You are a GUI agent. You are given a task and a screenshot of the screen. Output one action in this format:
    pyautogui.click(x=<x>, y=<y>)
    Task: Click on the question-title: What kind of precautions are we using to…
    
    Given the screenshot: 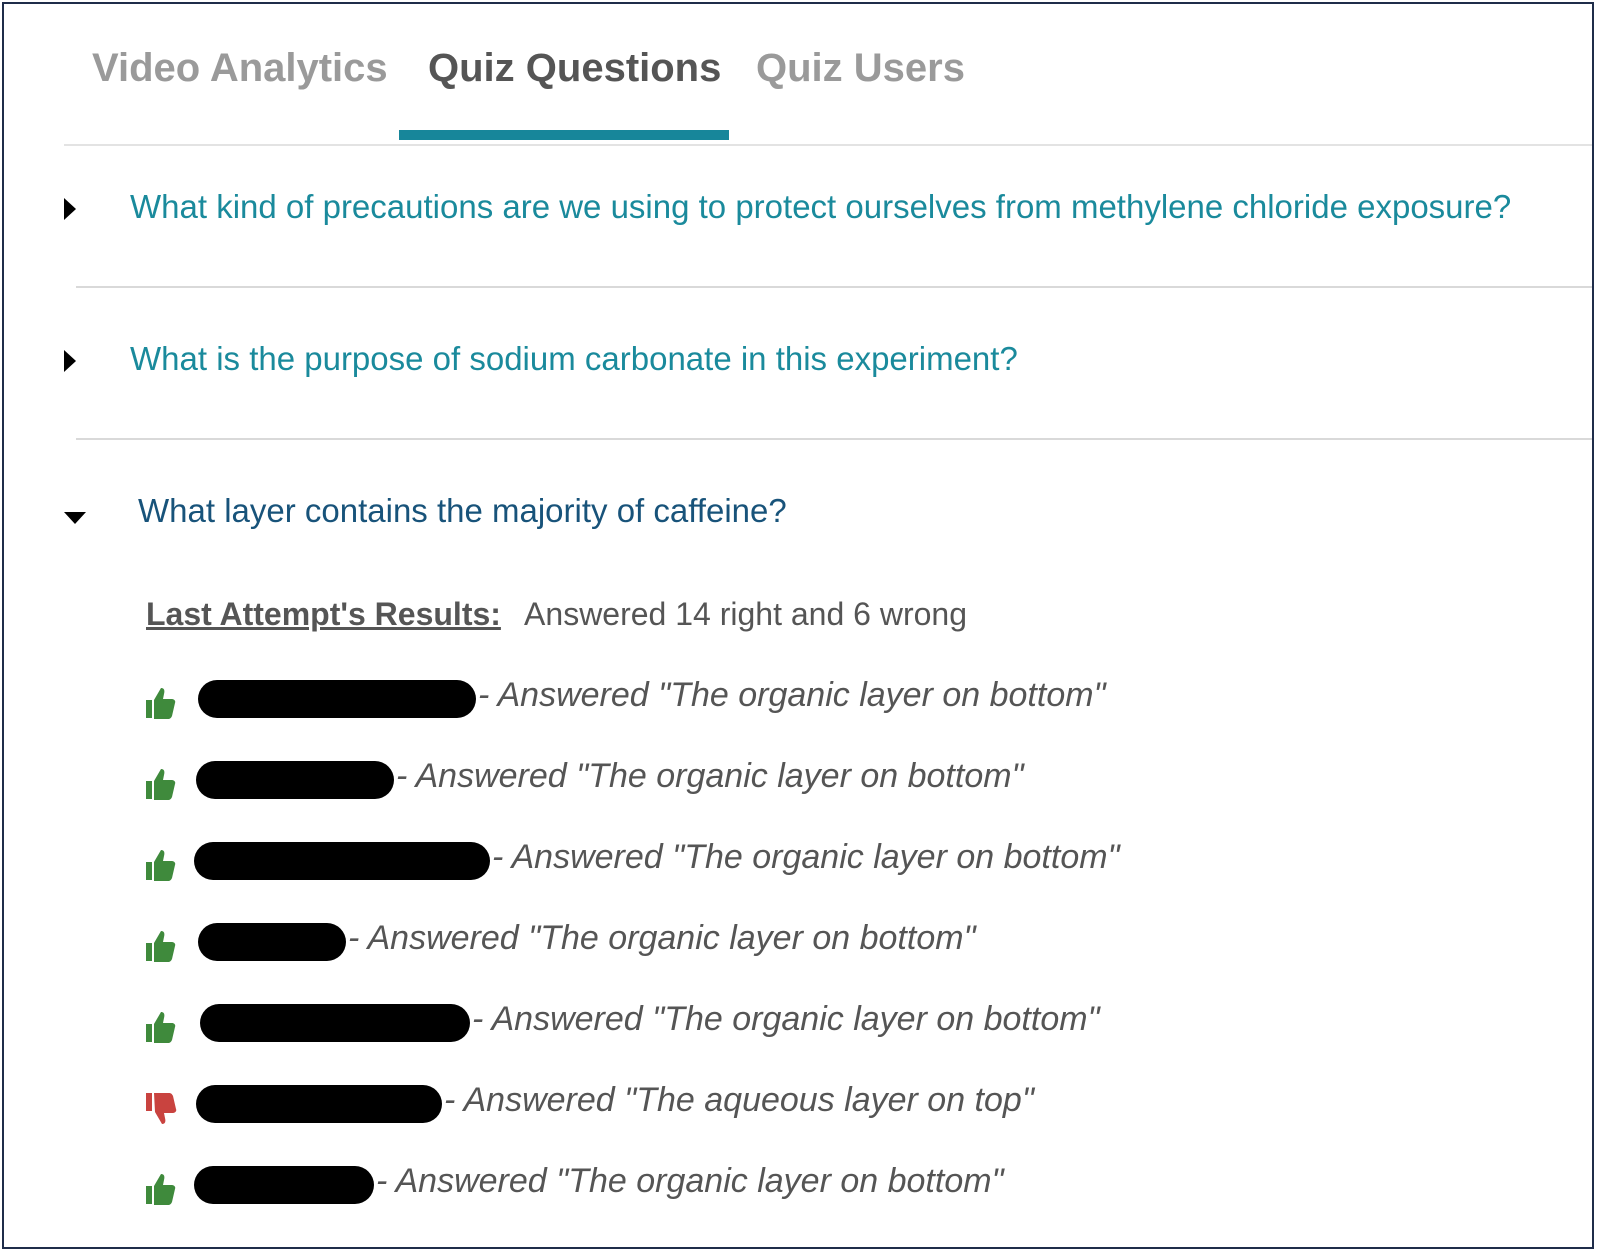 What is the action you would take?
    pyautogui.click(x=820, y=207)
    